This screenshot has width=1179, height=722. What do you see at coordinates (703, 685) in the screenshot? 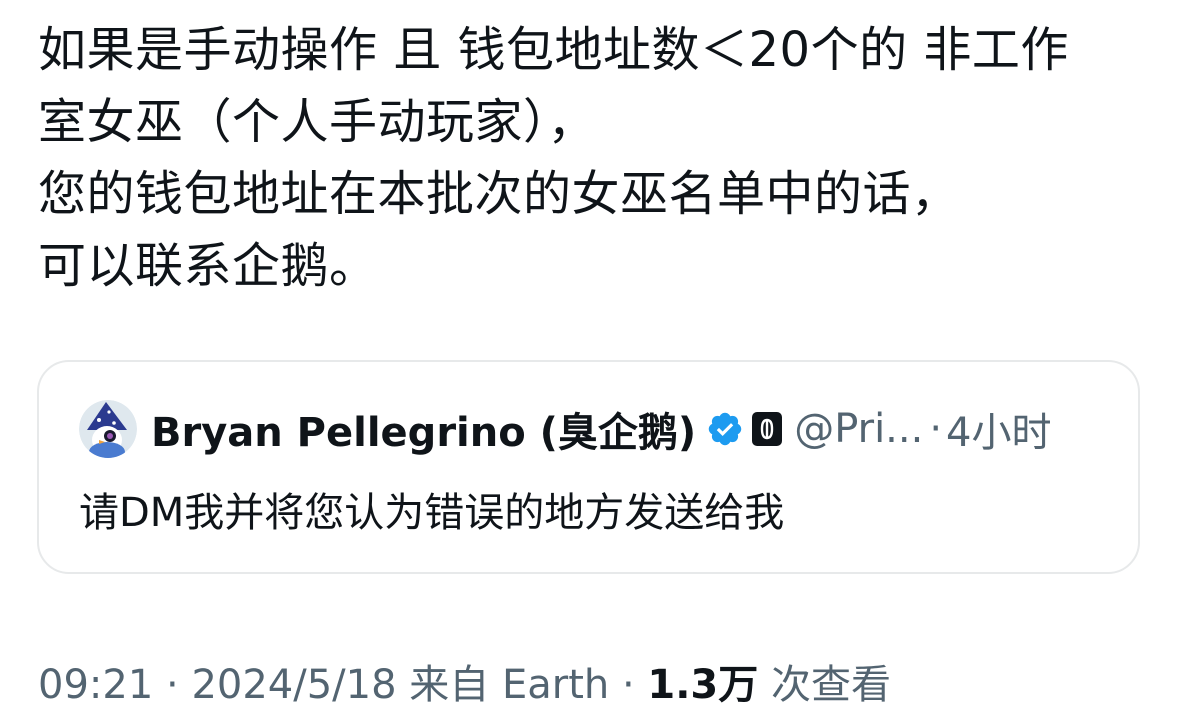
I see `views-count: 1.3万` at bounding box center [703, 685].